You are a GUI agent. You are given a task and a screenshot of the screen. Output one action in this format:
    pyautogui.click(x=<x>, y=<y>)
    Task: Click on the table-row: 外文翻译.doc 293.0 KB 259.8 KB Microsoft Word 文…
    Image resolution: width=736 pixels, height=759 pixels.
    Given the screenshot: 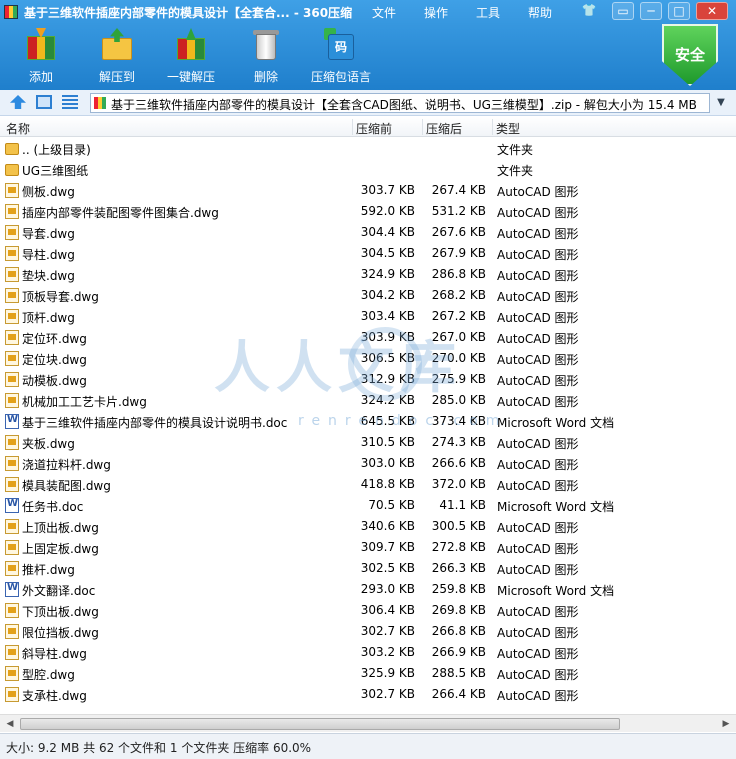 What is the action you would take?
    pyautogui.click(x=368, y=589)
    